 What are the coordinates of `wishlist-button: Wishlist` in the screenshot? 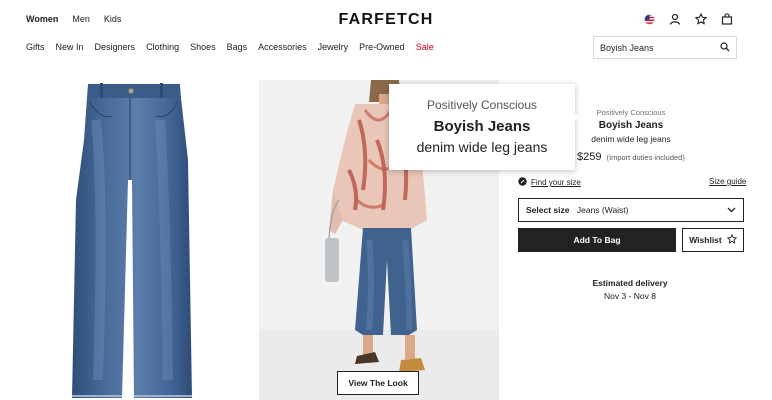 It's located at (713, 240).